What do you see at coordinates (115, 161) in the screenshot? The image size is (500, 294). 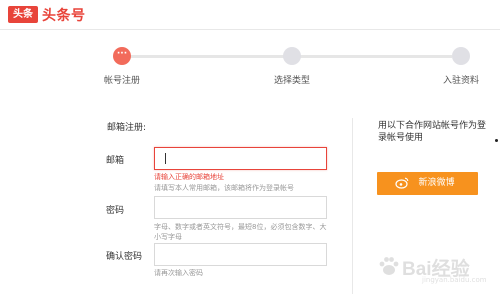 I see `email-label: 邮箱` at bounding box center [115, 161].